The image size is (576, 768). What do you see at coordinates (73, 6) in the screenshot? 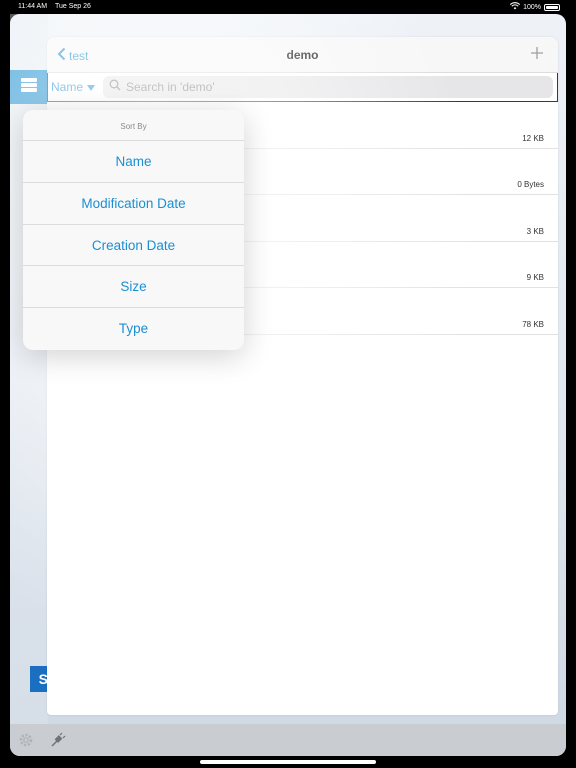
I see `status-date: Tue Sep 26` at bounding box center [73, 6].